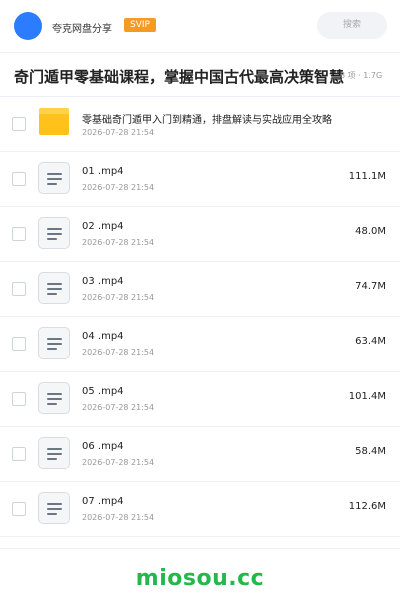  I want to click on file-name: 07 .mp4, so click(103, 501).